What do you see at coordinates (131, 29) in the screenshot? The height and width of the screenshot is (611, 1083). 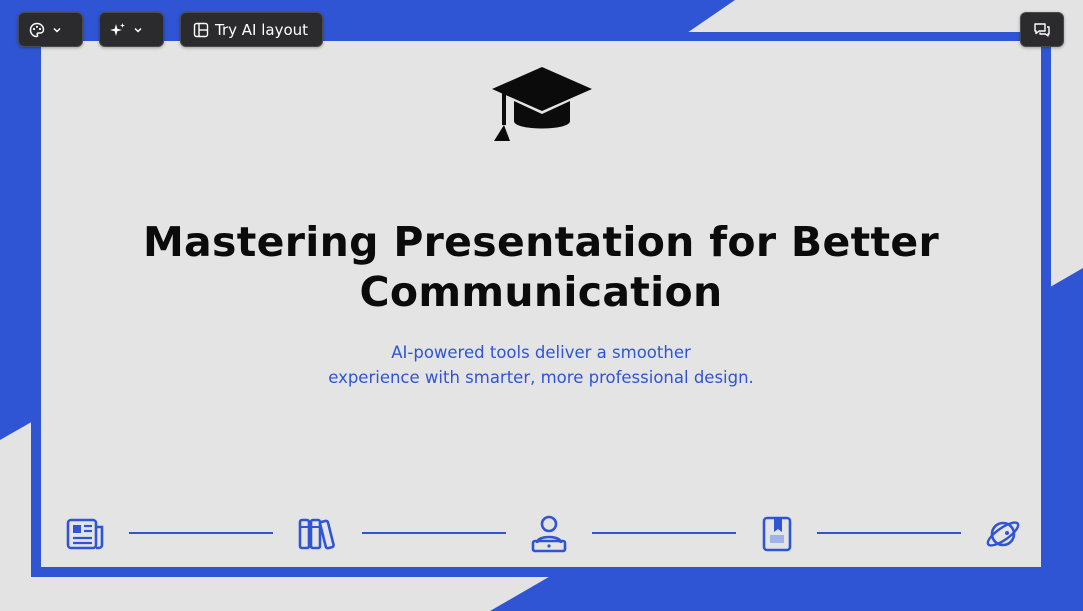 I see `ai-magic-button` at bounding box center [131, 29].